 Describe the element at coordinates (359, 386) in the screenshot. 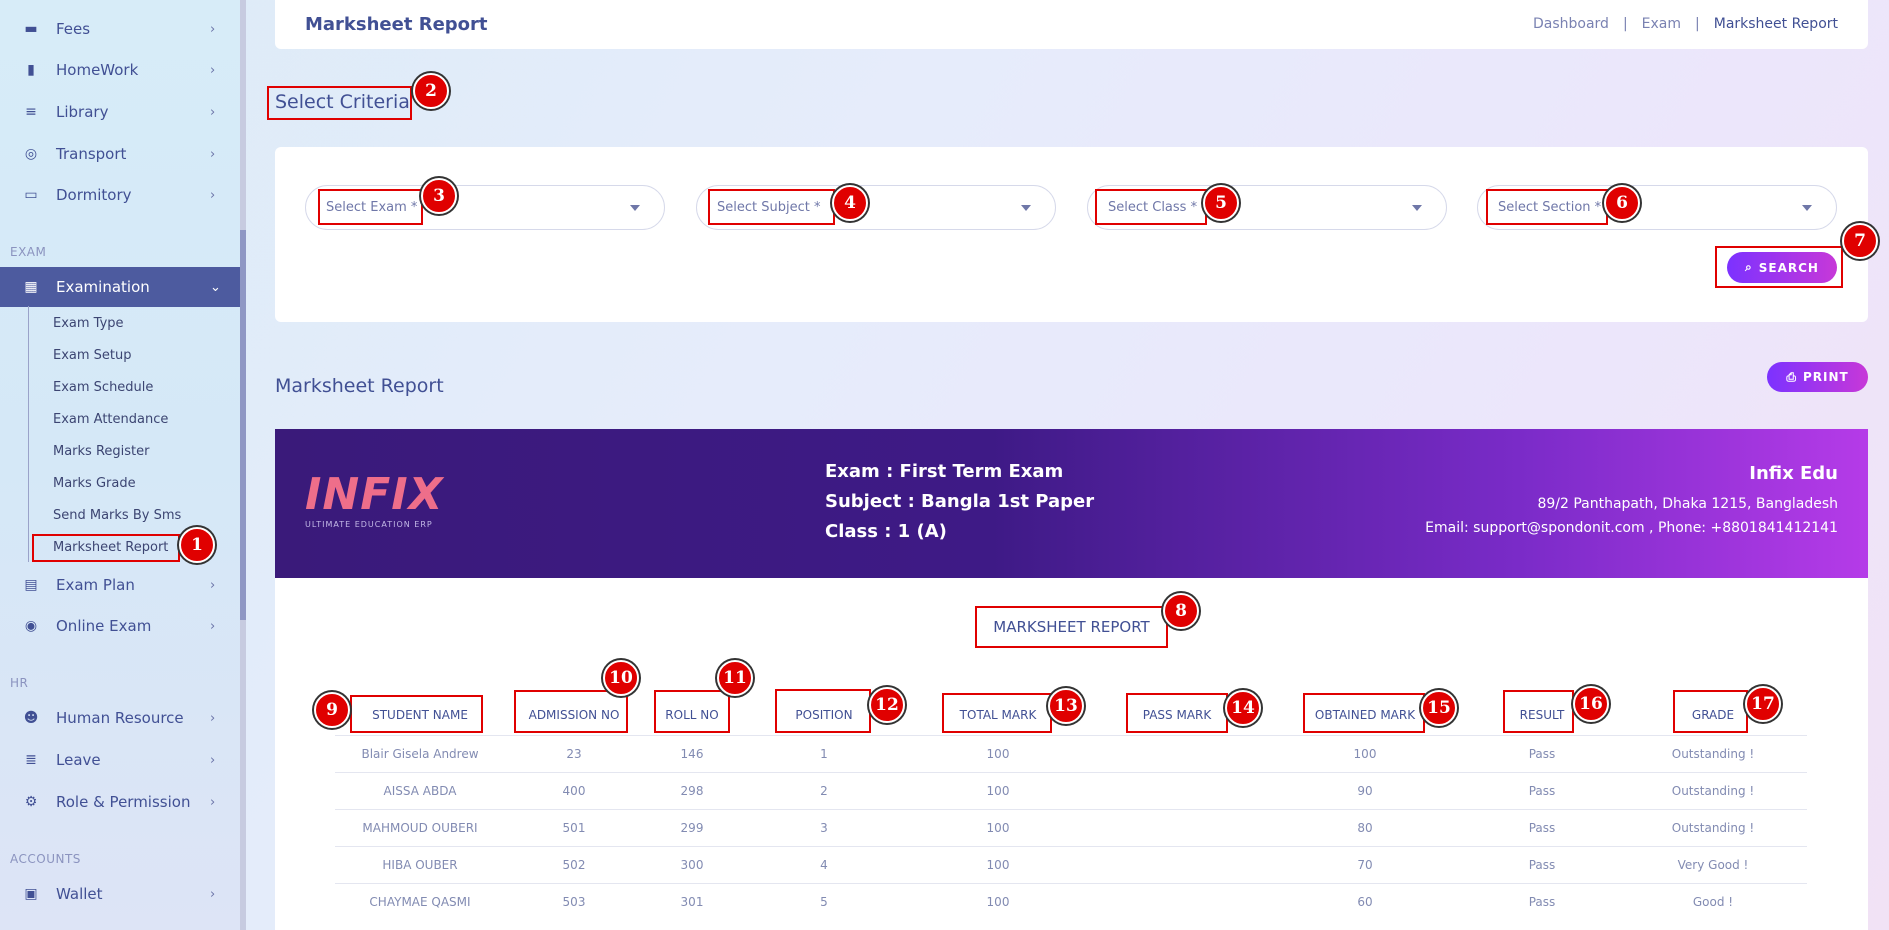

I see `report-section-title: Marksheet Report` at that location.